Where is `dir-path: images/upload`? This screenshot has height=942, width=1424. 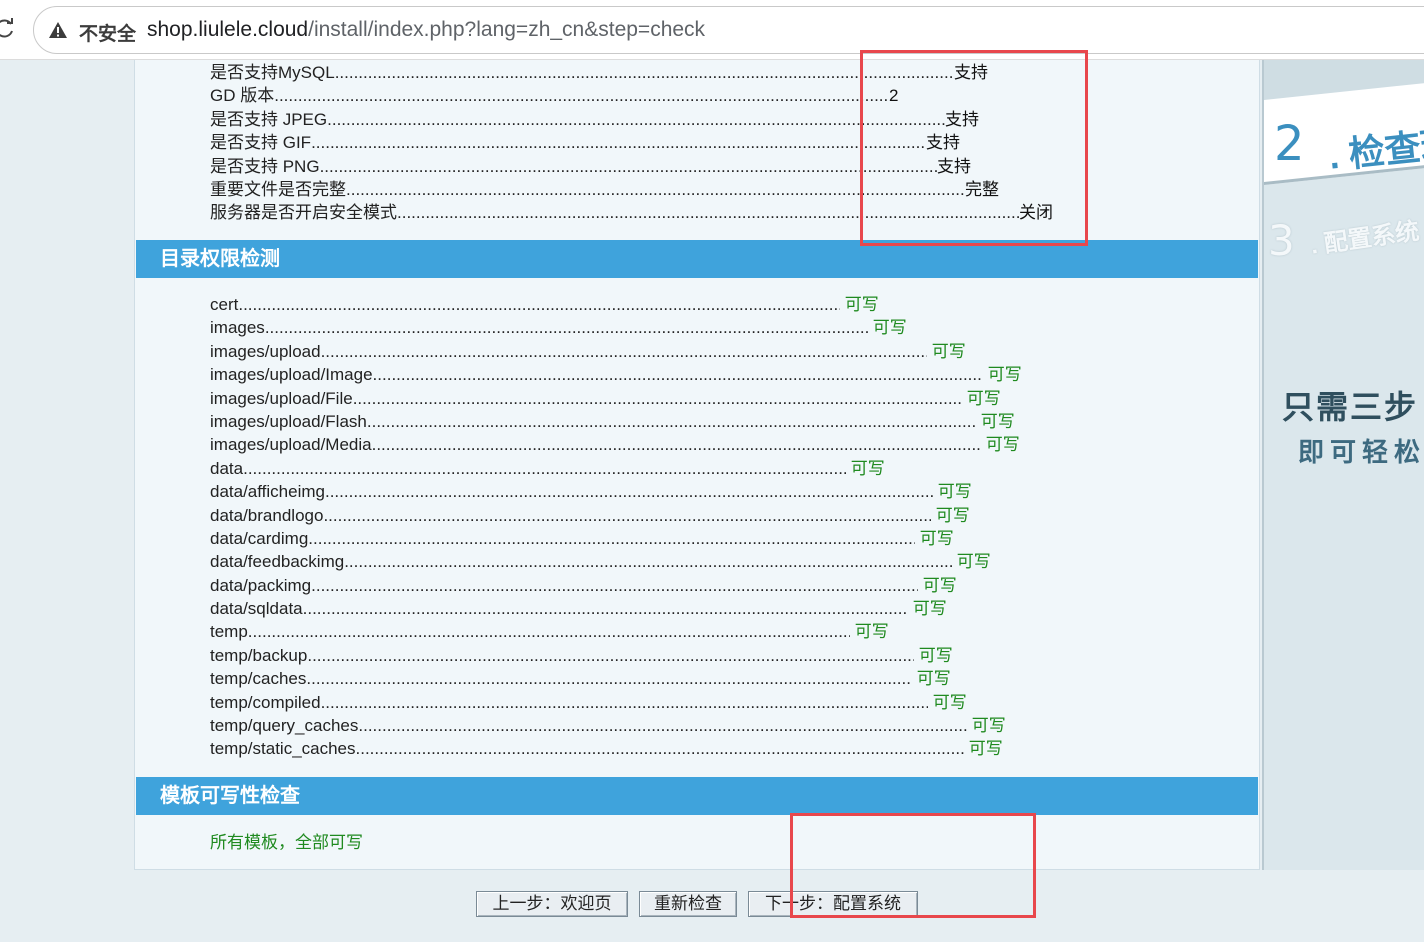 dir-path: images/upload is located at coordinates (265, 351).